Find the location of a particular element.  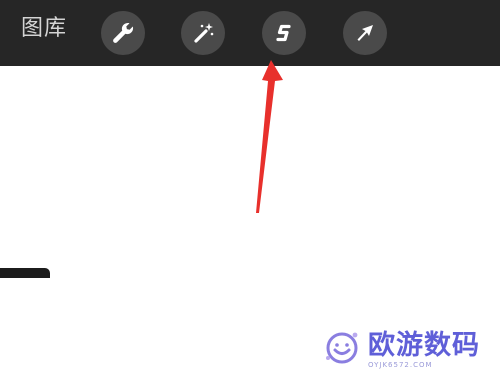

magic-wand-icon is located at coordinates (203, 33).